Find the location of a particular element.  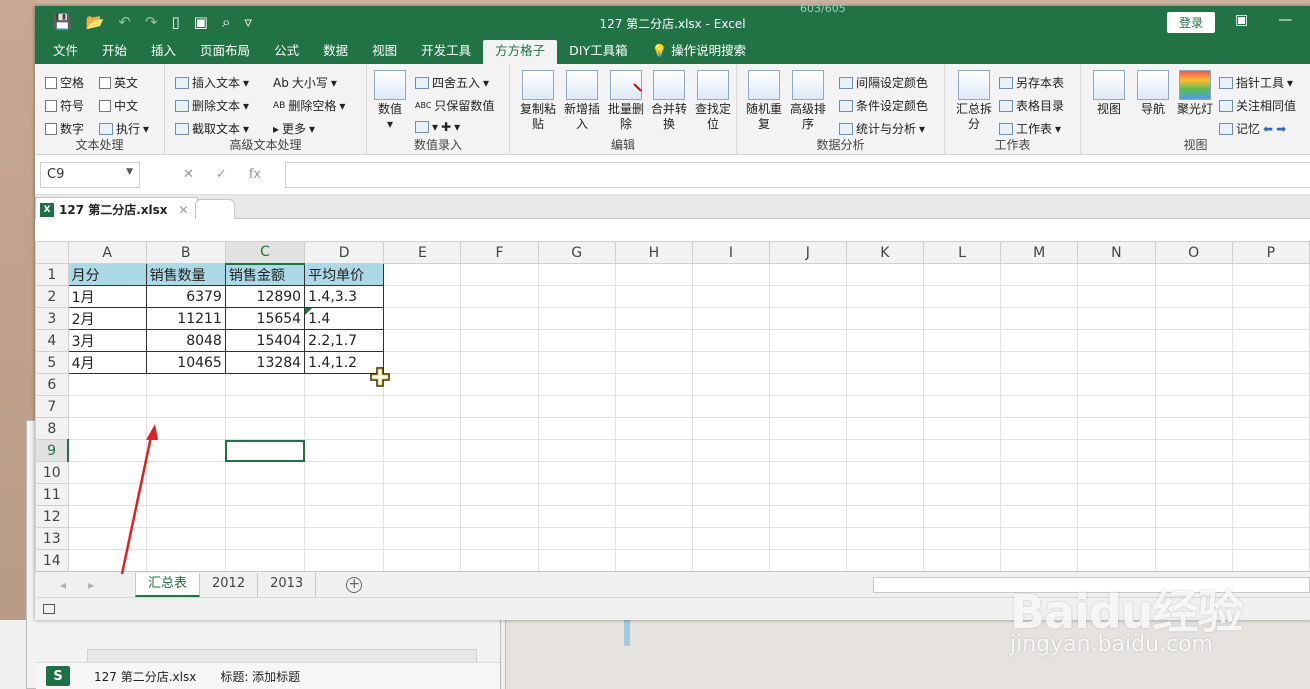

tab-fangfang: 方方格子 is located at coordinates (520, 52).